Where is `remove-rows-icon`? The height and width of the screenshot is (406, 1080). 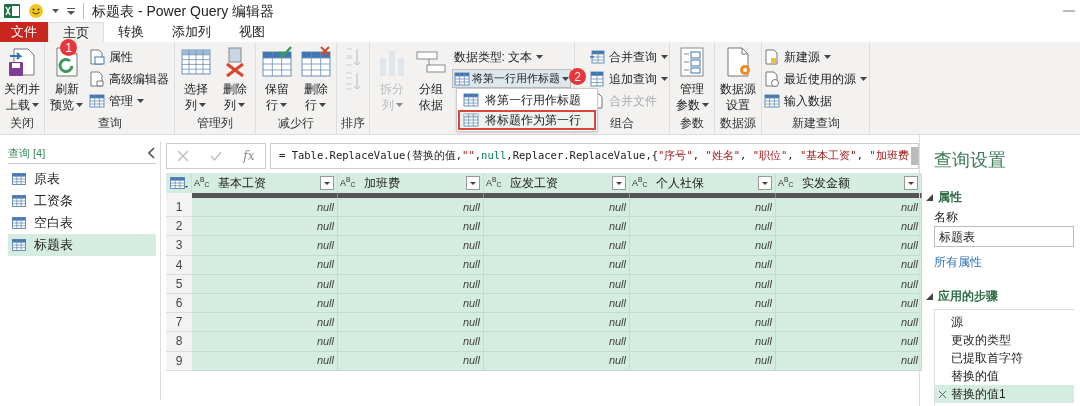 remove-rows-icon is located at coordinates (315, 62).